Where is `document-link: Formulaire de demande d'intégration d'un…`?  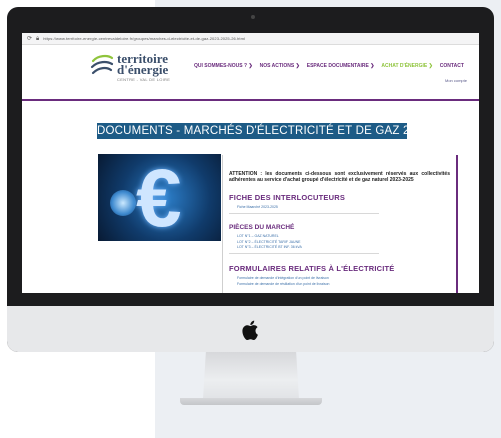 document-link: Formulaire de demande d'intégration d'un… is located at coordinates (343, 278).